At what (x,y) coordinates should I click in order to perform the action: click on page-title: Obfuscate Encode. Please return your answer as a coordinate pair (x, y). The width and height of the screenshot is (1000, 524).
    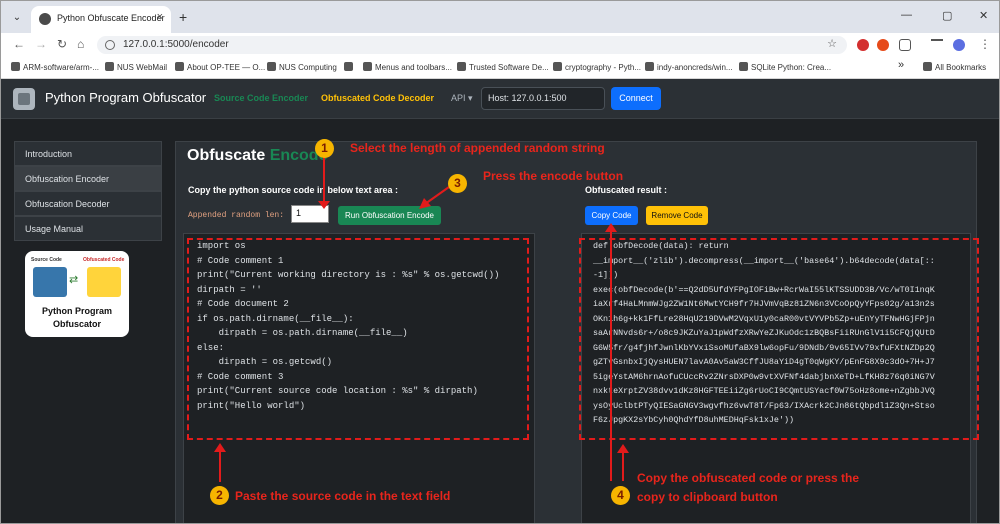
    Looking at the image, I should click on (257, 155).